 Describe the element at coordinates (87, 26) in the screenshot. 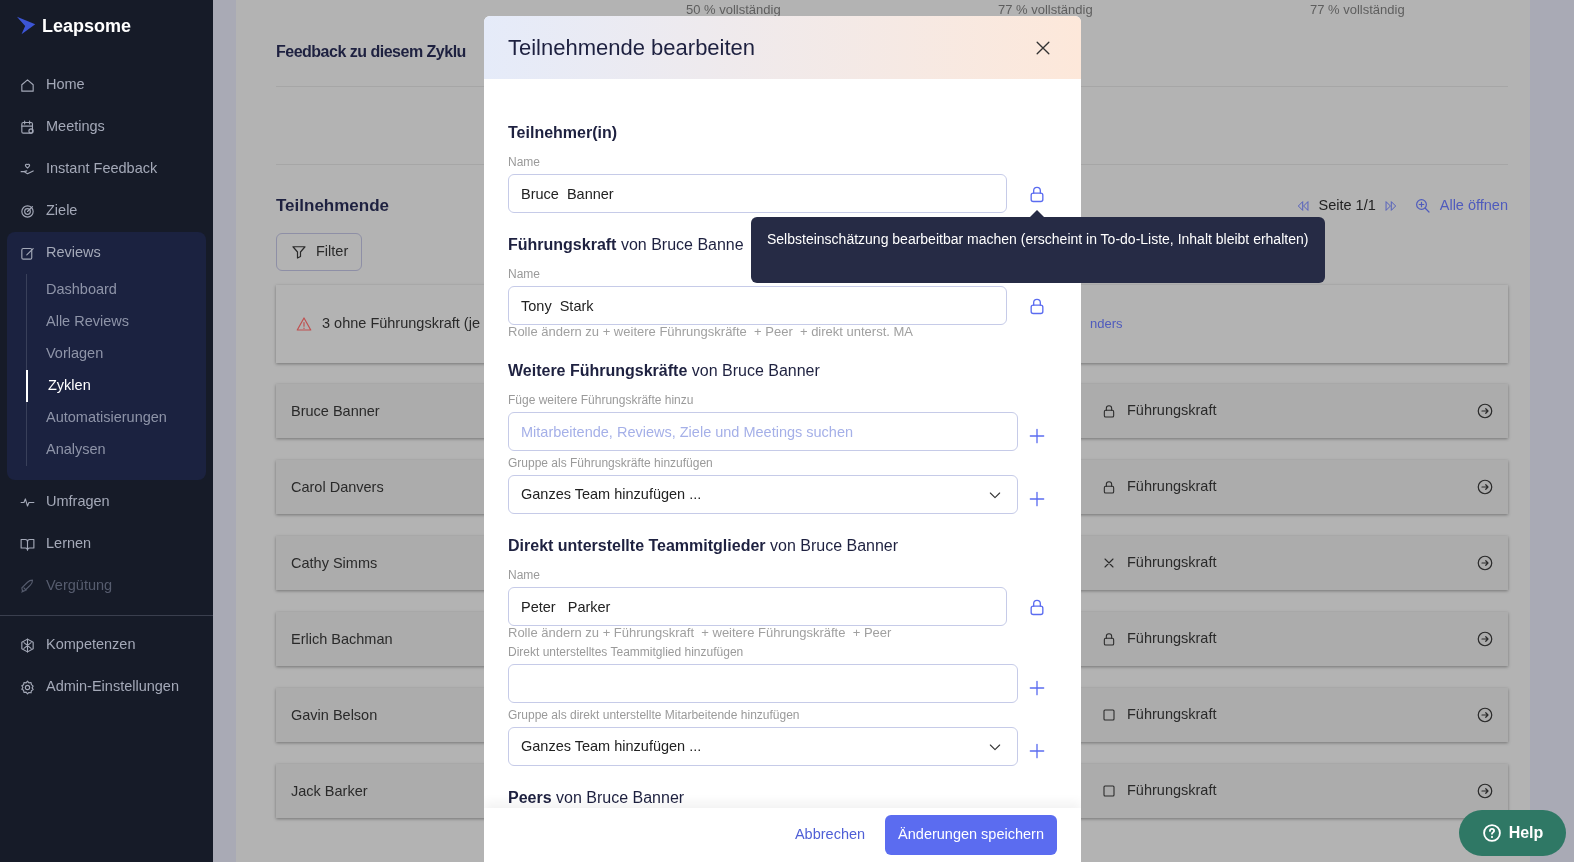

I see `logo-text: Leapsome` at that location.